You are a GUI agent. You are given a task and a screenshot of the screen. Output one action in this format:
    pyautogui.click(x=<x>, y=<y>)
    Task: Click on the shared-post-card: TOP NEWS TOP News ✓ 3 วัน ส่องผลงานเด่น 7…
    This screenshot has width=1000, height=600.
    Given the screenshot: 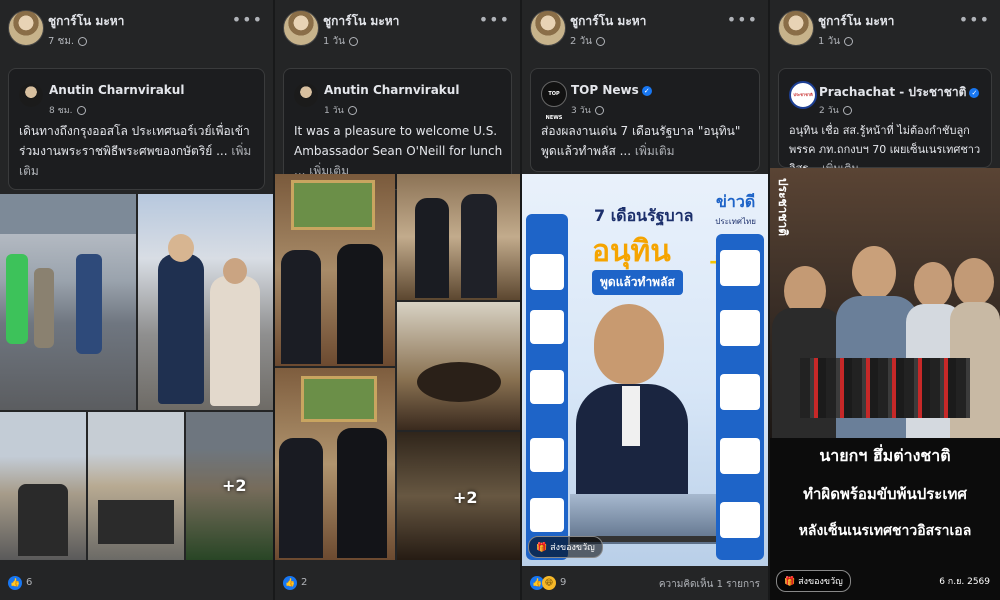 What is the action you would take?
    pyautogui.click(x=645, y=120)
    